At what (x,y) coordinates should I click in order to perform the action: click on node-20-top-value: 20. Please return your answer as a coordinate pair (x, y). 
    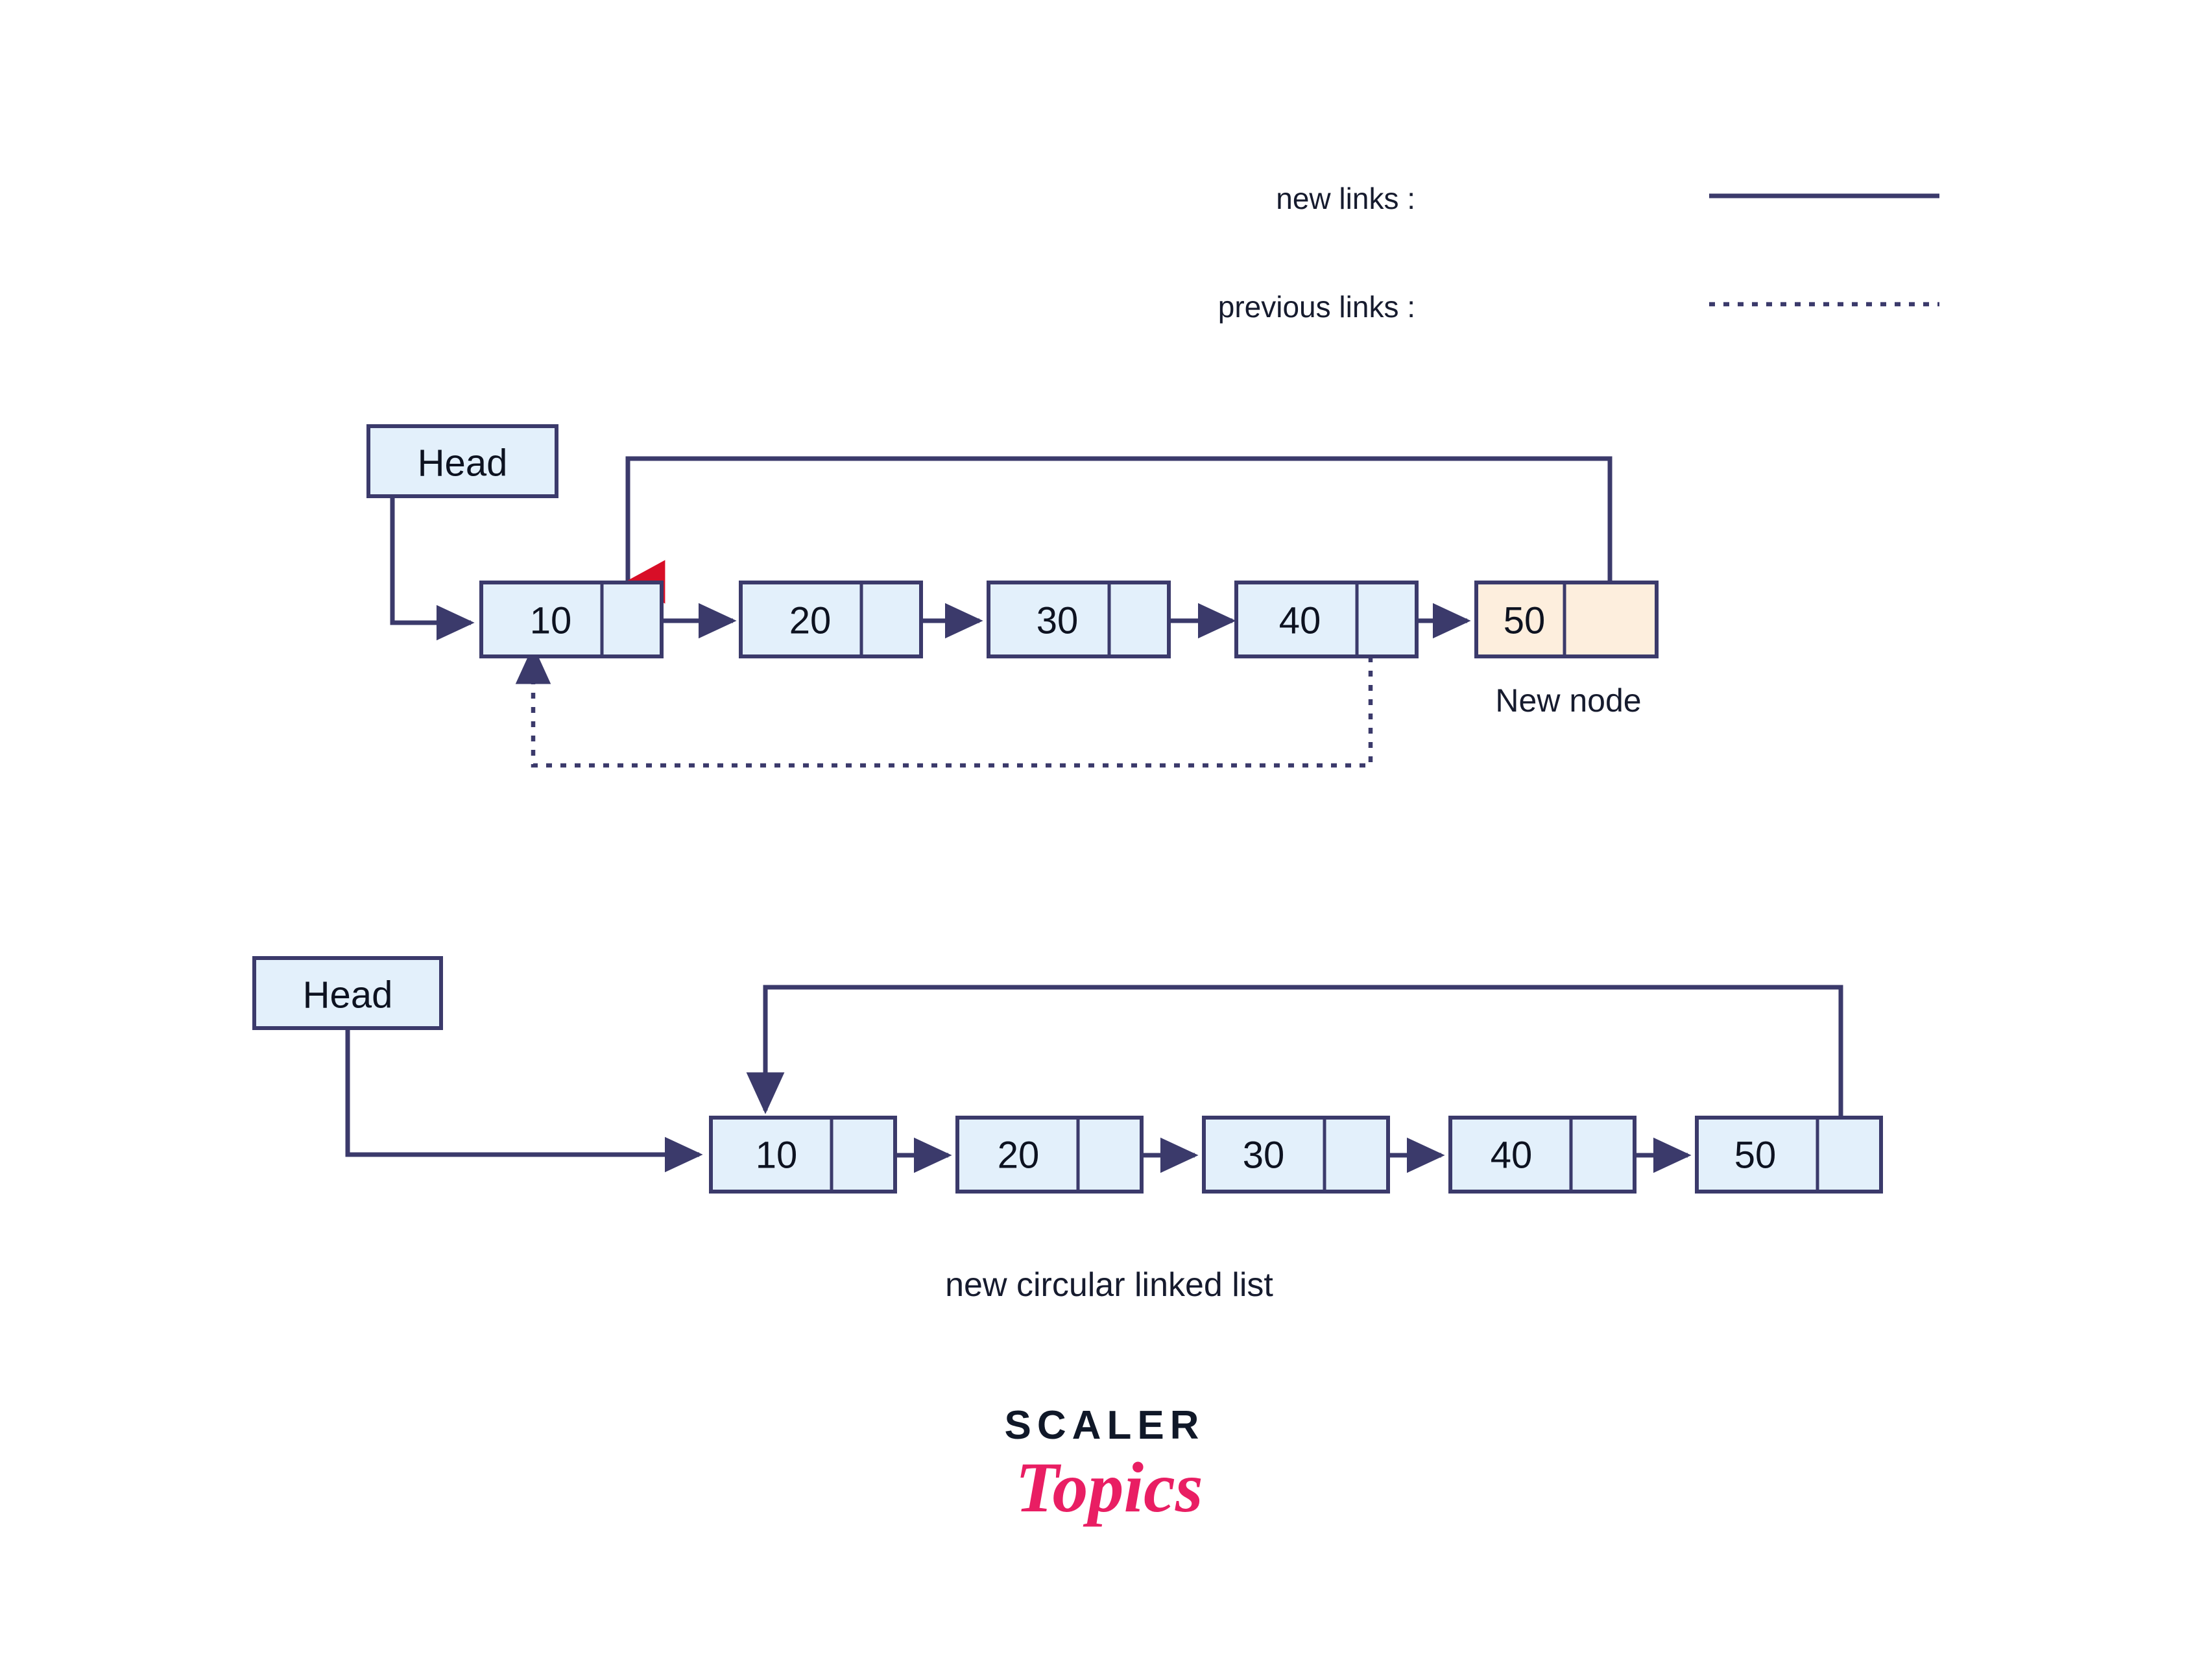
    Looking at the image, I should click on (810, 621).